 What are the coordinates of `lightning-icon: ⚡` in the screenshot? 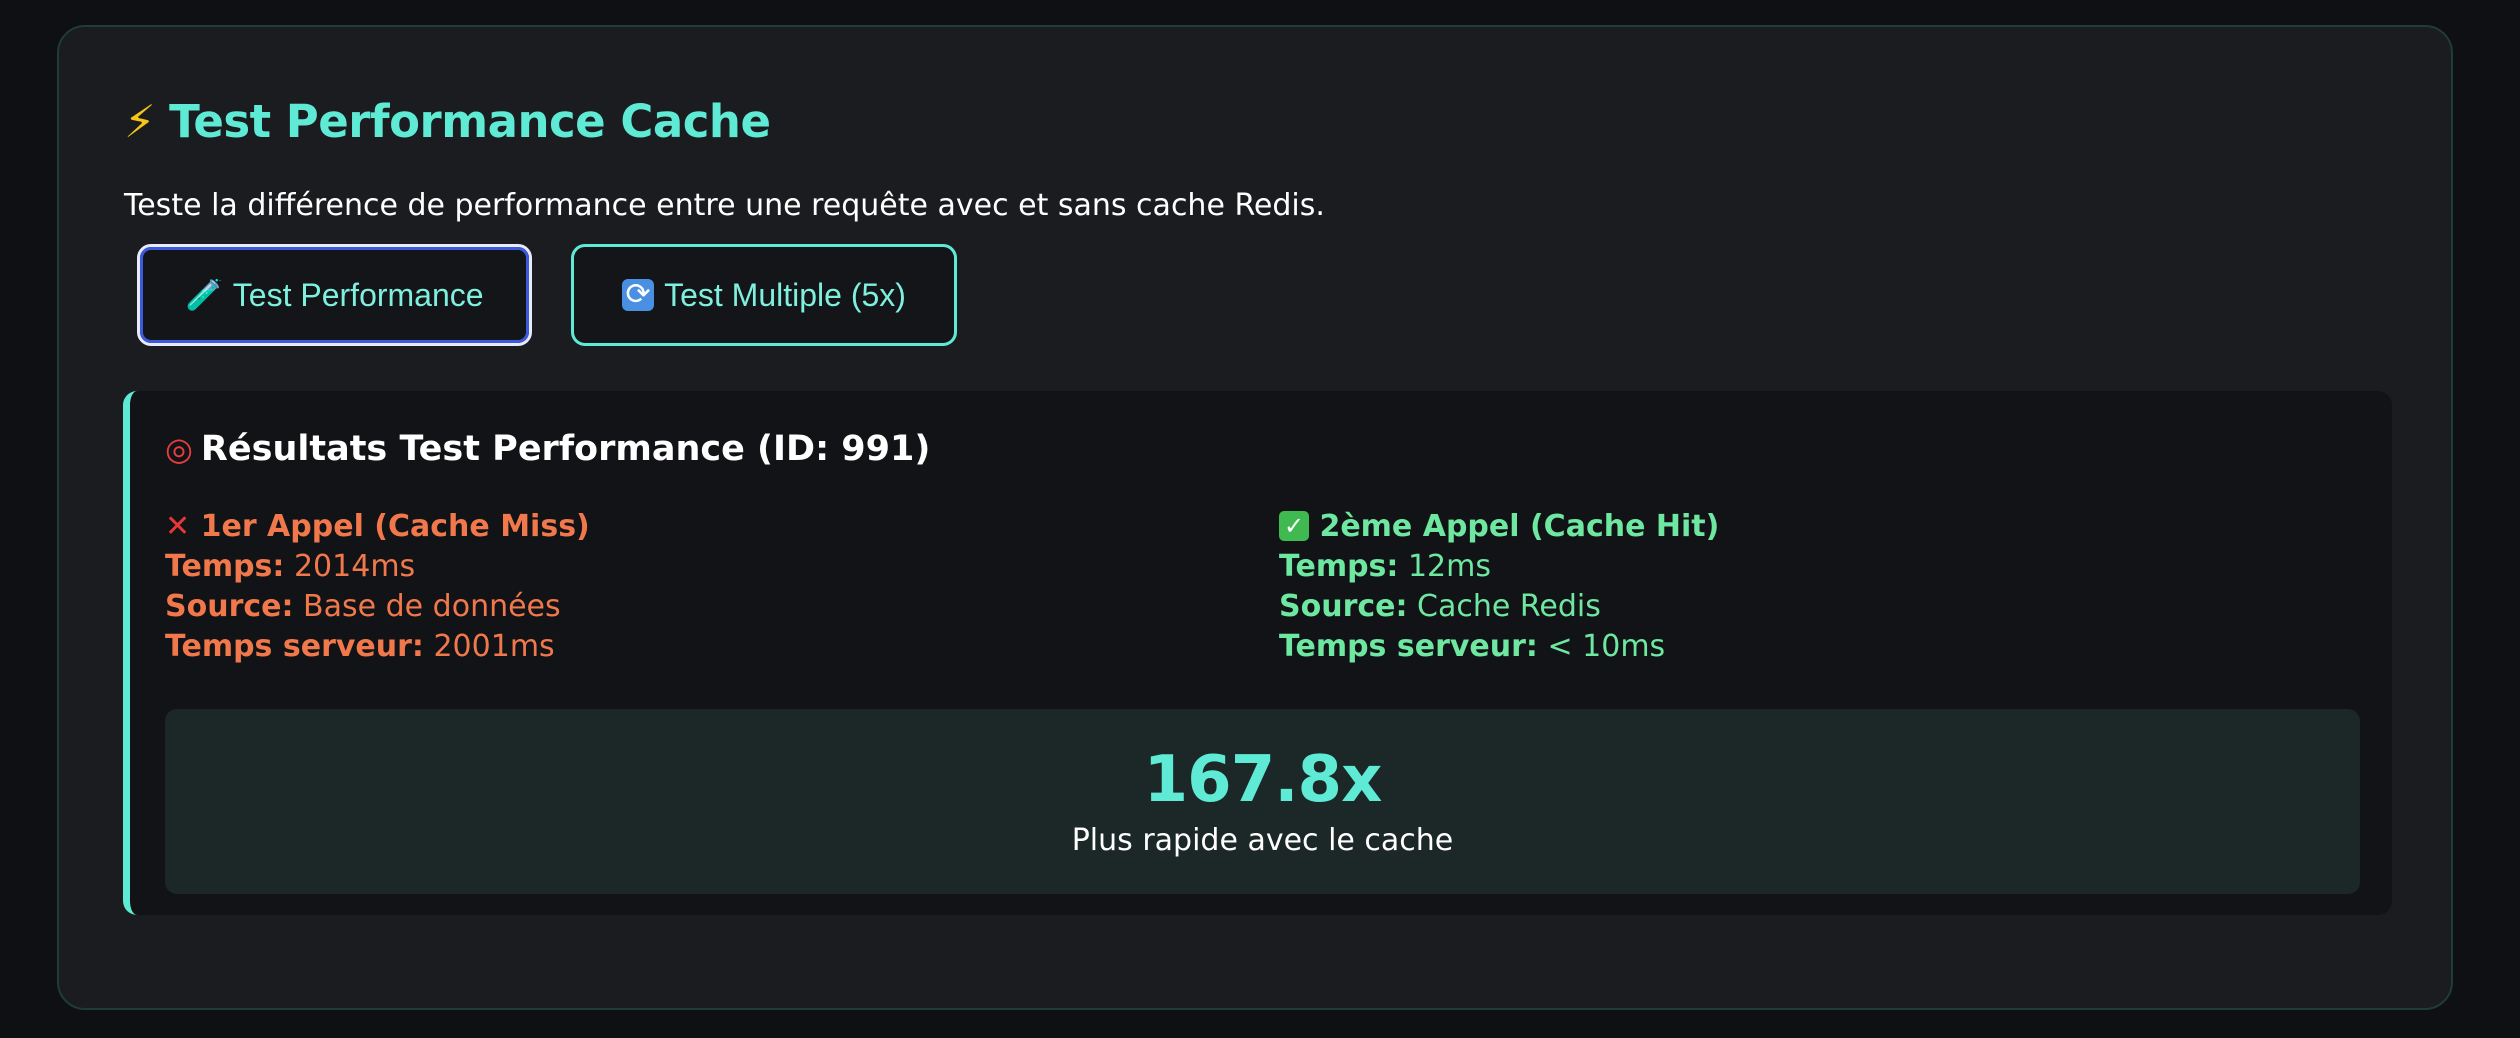 It's located at (140, 121).